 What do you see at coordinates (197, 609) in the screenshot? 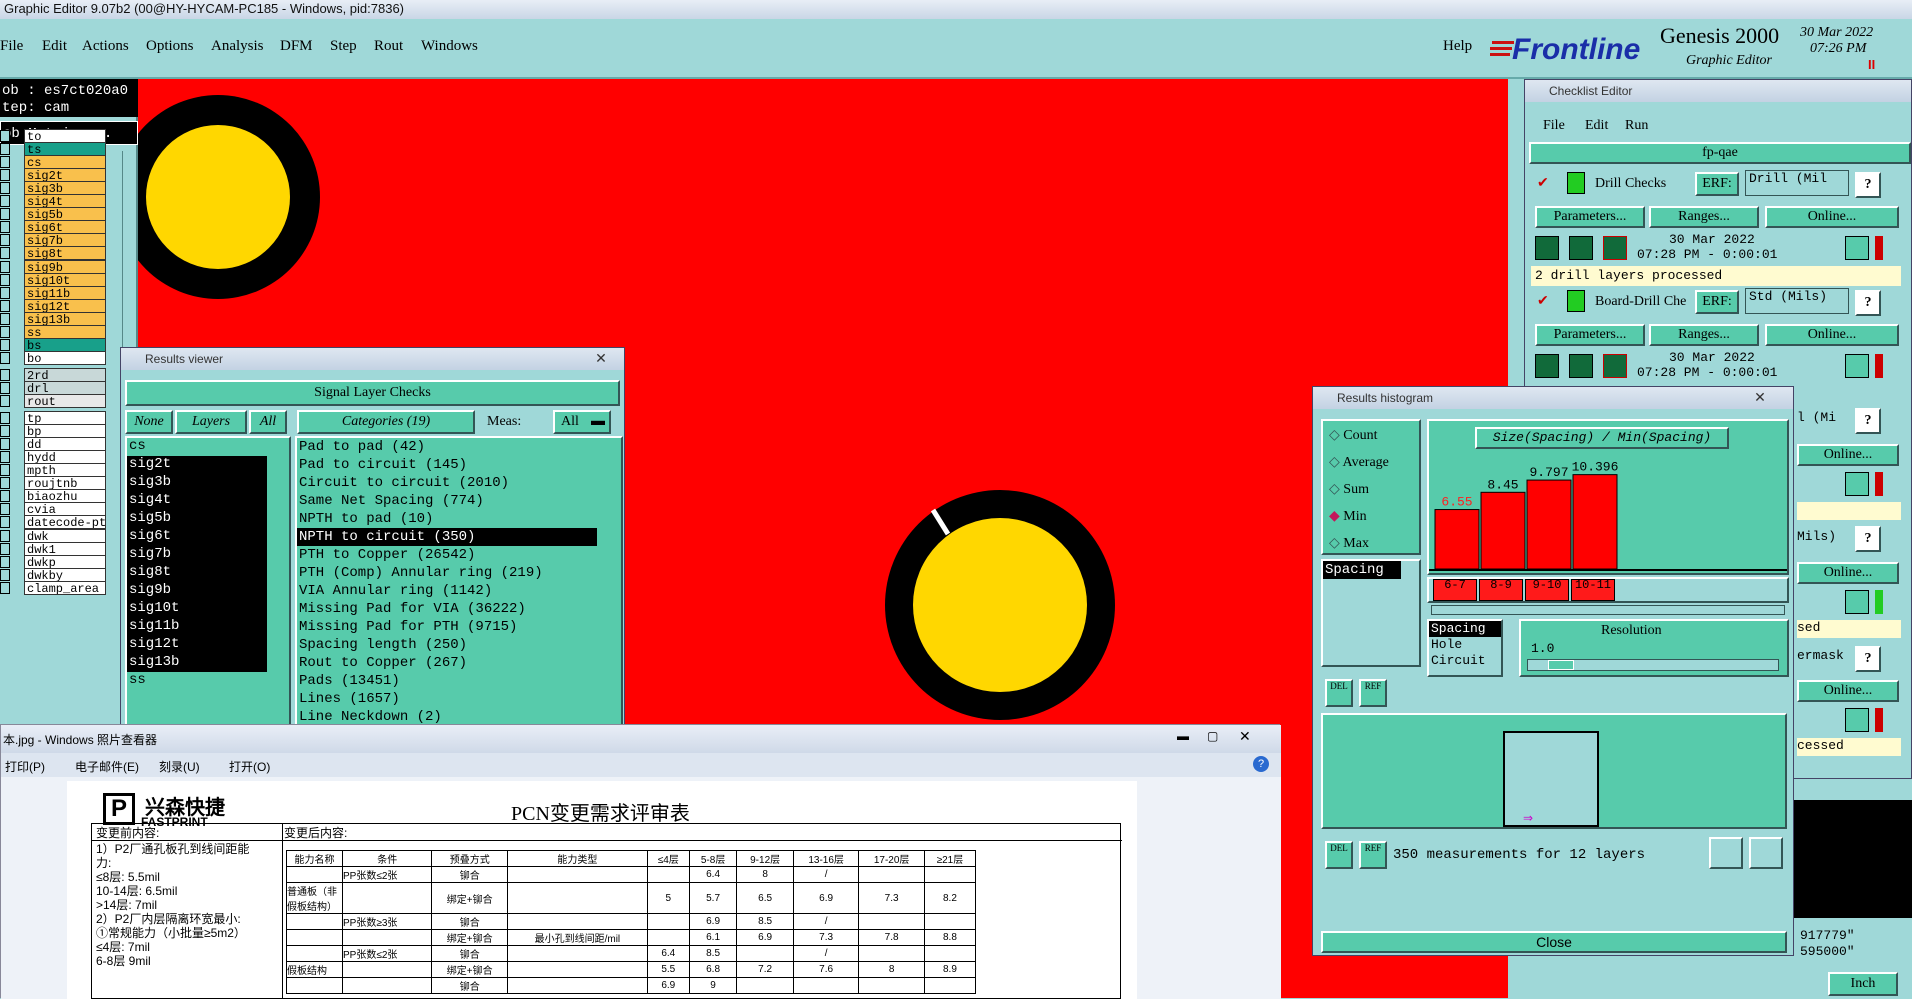
I see `list-item: sig10t` at bounding box center [197, 609].